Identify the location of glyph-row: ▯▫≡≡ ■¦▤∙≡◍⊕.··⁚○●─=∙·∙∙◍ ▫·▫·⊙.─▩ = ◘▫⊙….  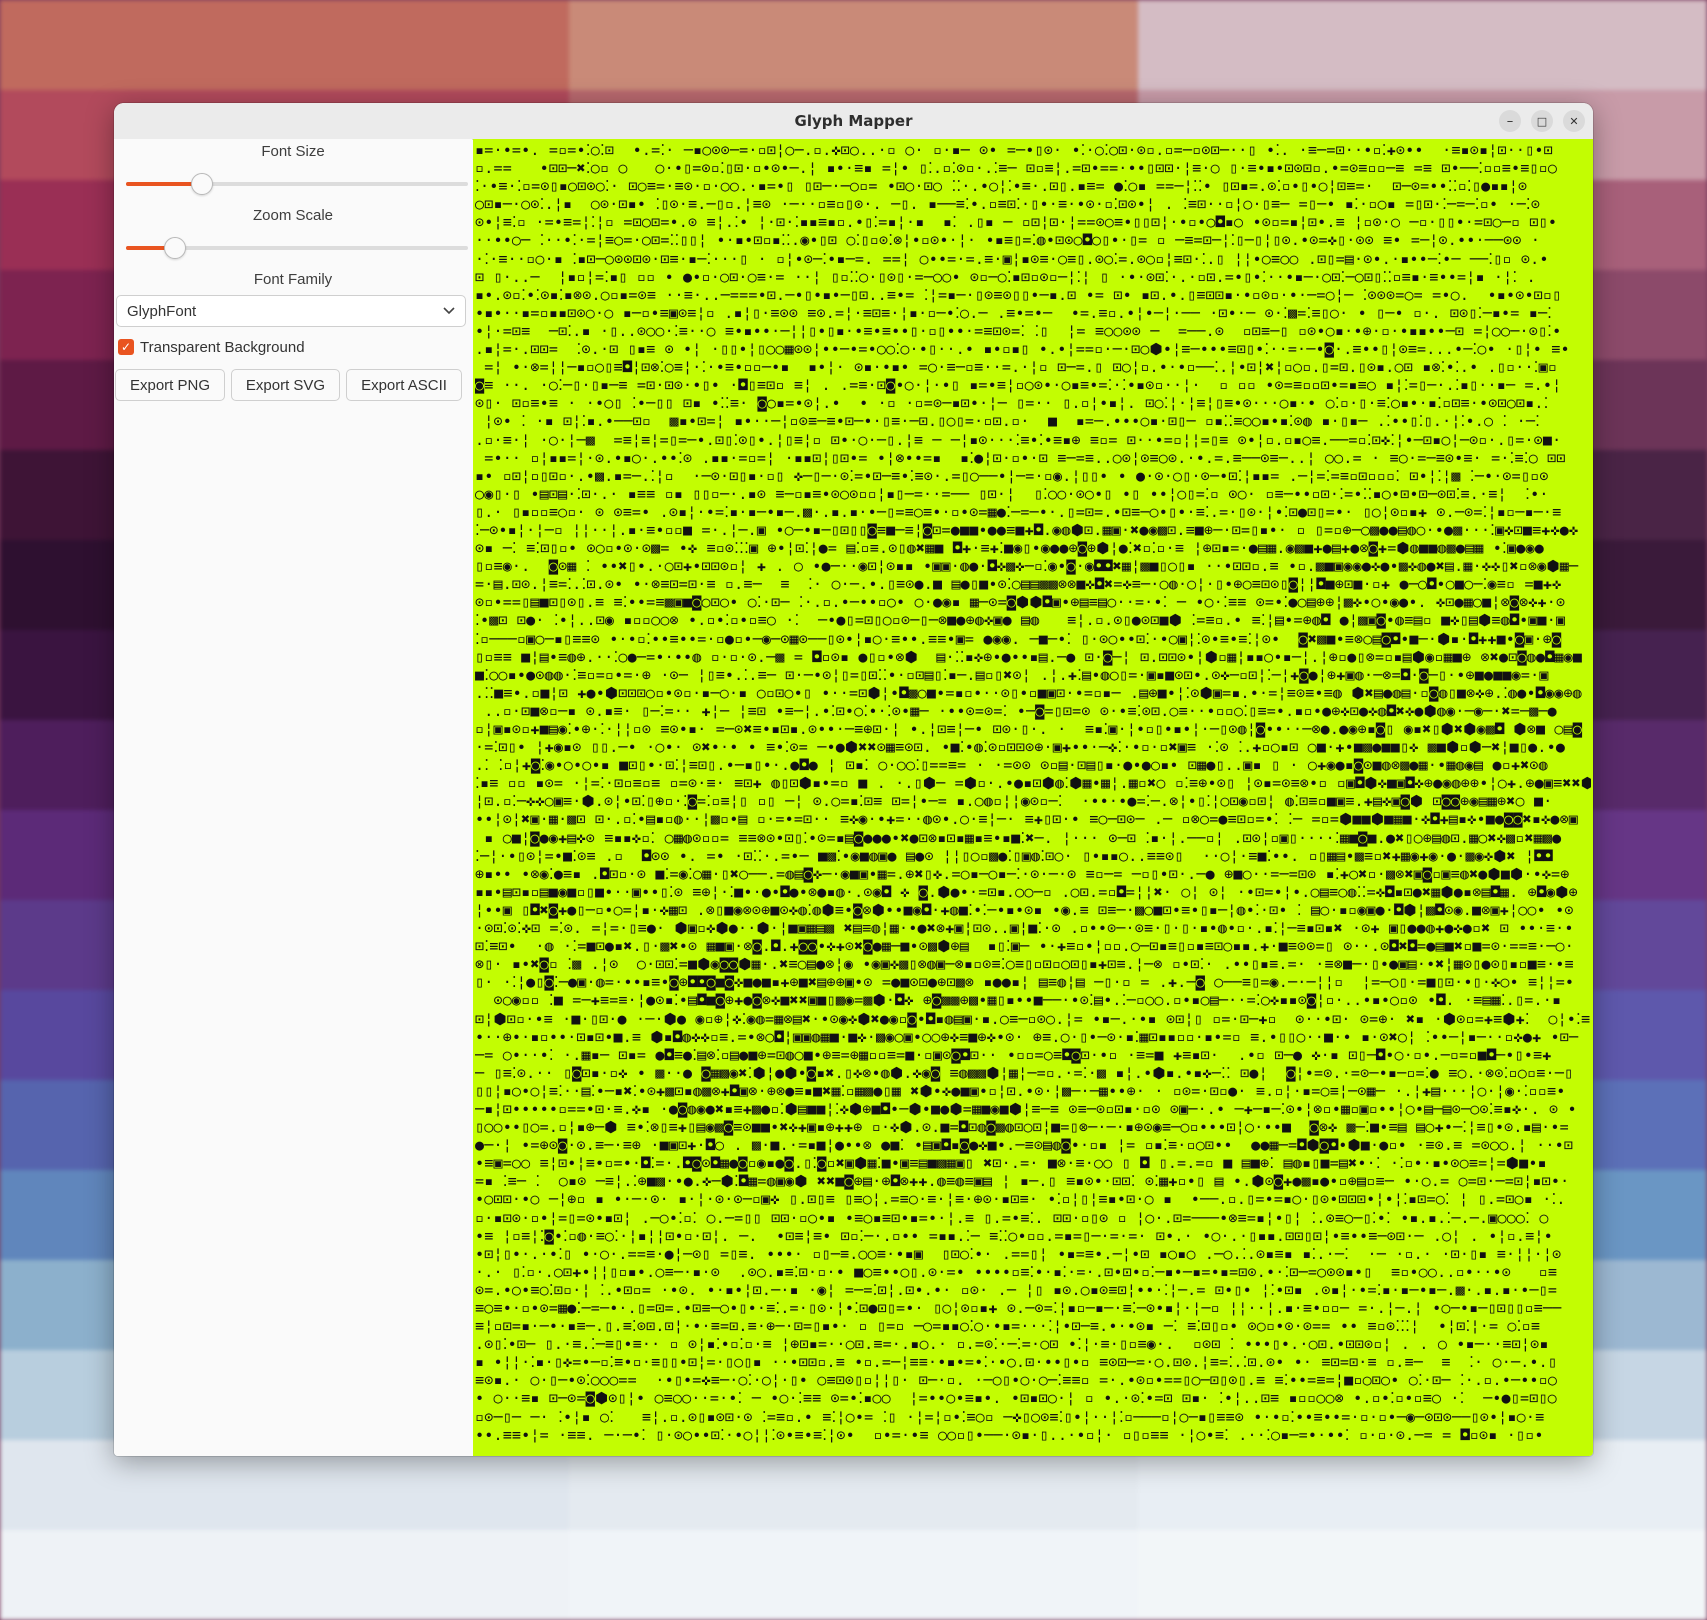
(1029, 656).